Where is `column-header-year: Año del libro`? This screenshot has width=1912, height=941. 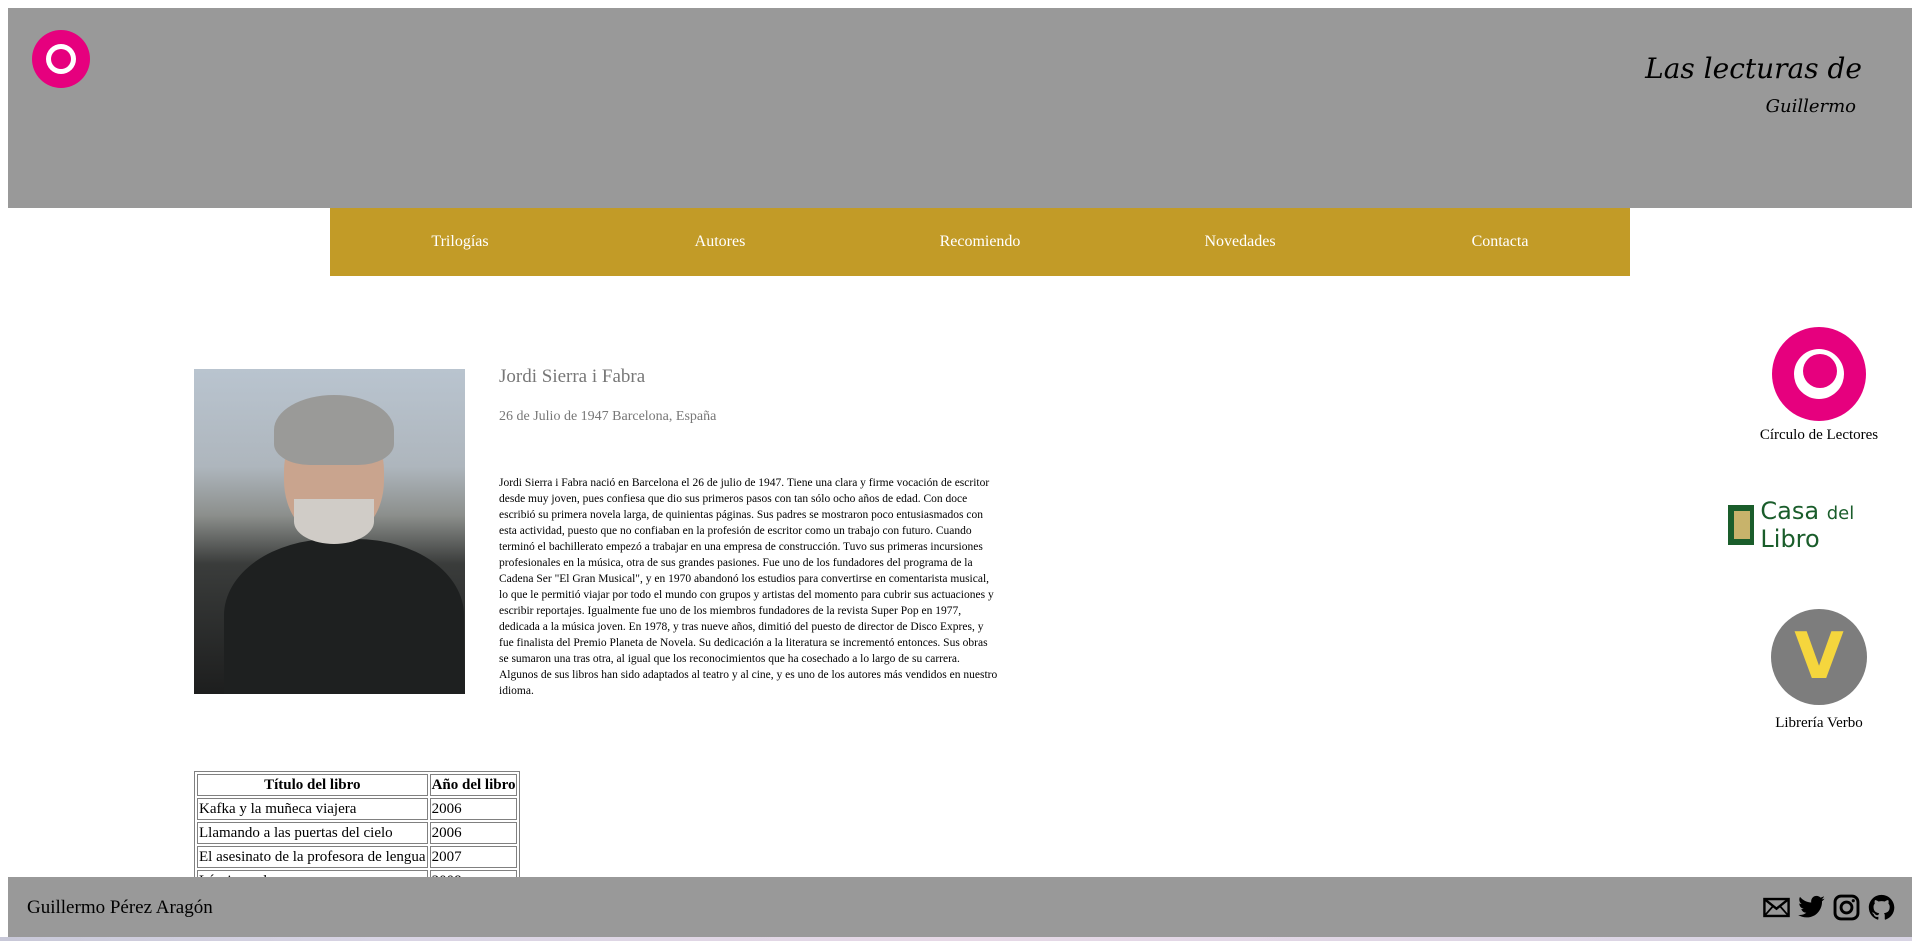 column-header-year: Año del libro is located at coordinates (473, 785).